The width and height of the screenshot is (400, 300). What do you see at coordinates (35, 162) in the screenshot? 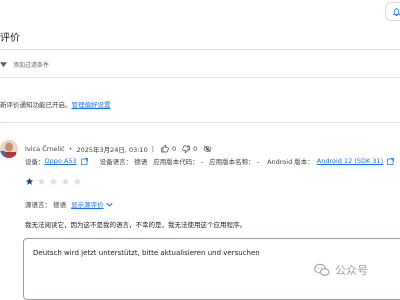
I see `device-label: 设备：` at bounding box center [35, 162].